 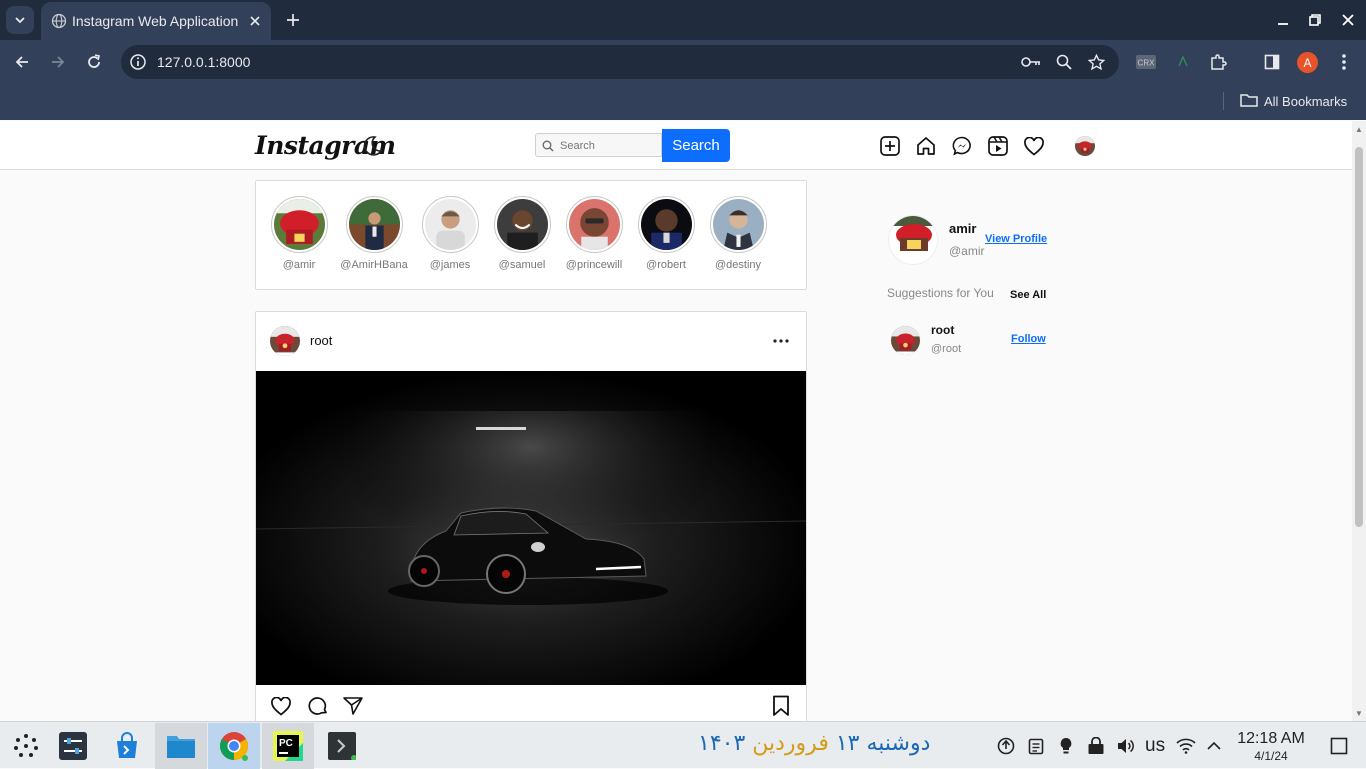 I want to click on suggestion-handle: @root, so click(x=946, y=349).